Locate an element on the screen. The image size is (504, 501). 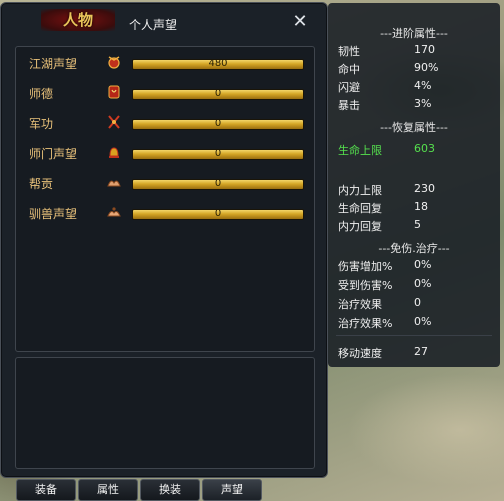
attr-hit-name: 命中 is located at coordinates (349, 69).